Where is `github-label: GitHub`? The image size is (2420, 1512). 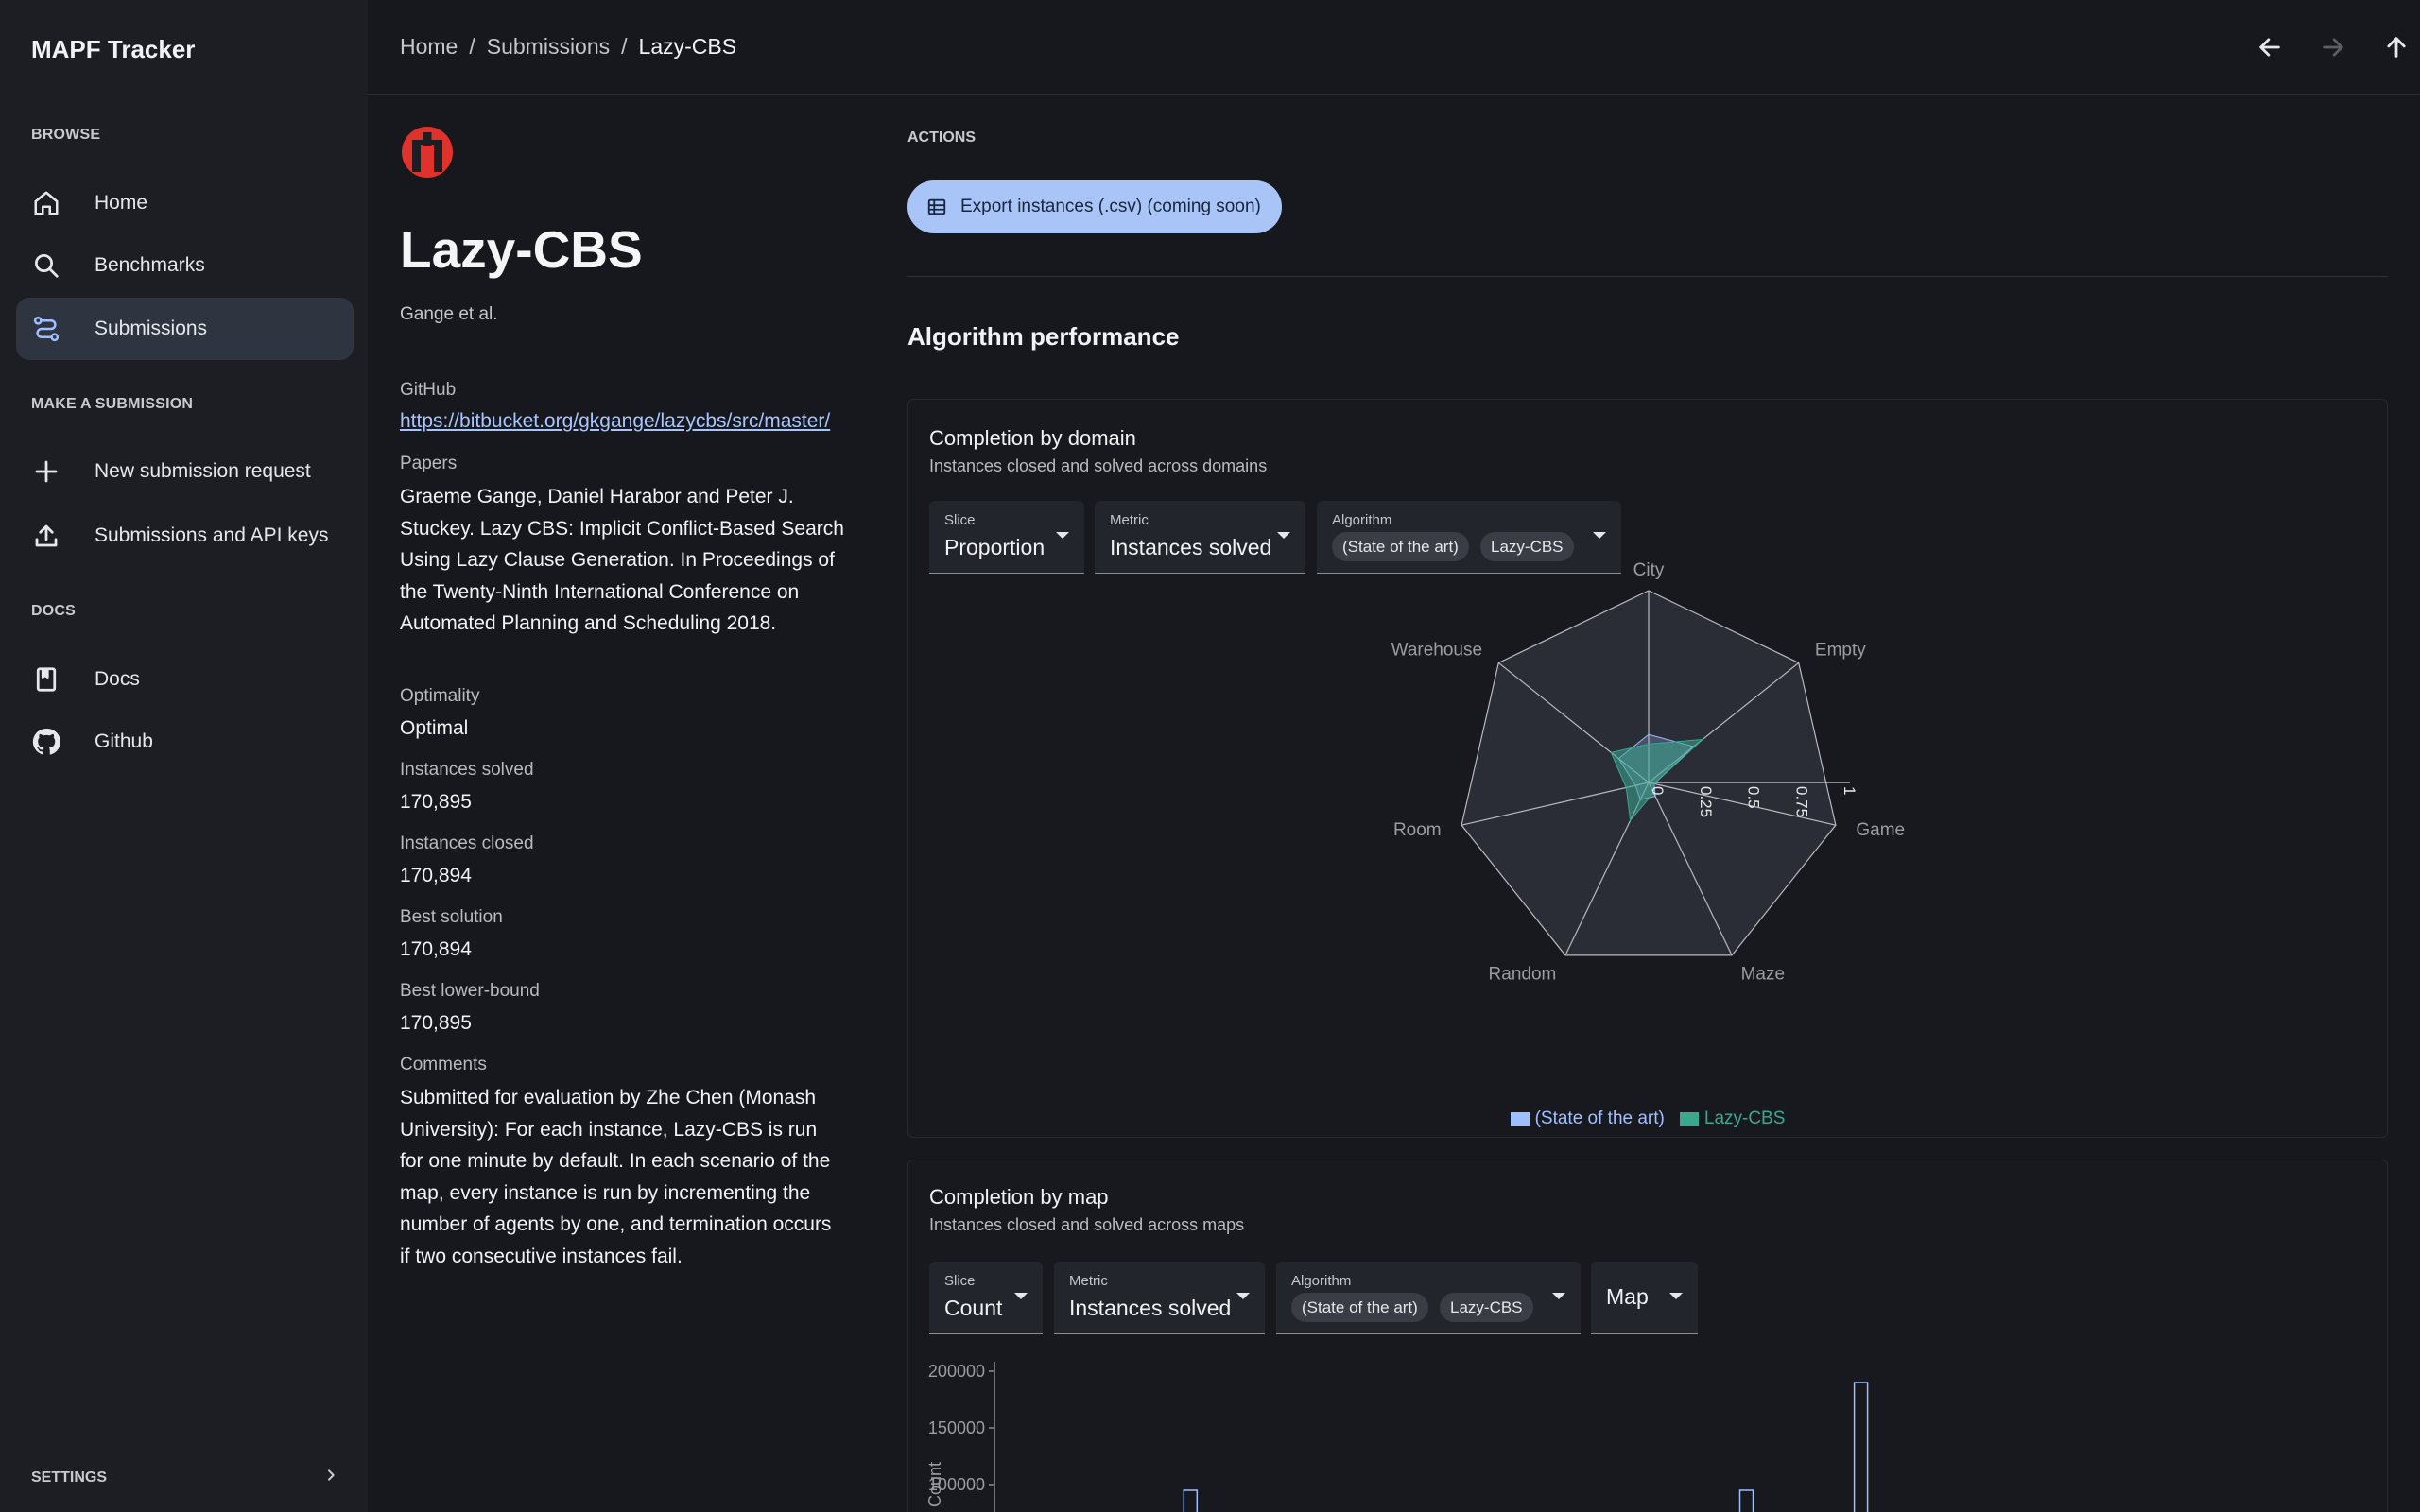 github-label: GitHub is located at coordinates (428, 390).